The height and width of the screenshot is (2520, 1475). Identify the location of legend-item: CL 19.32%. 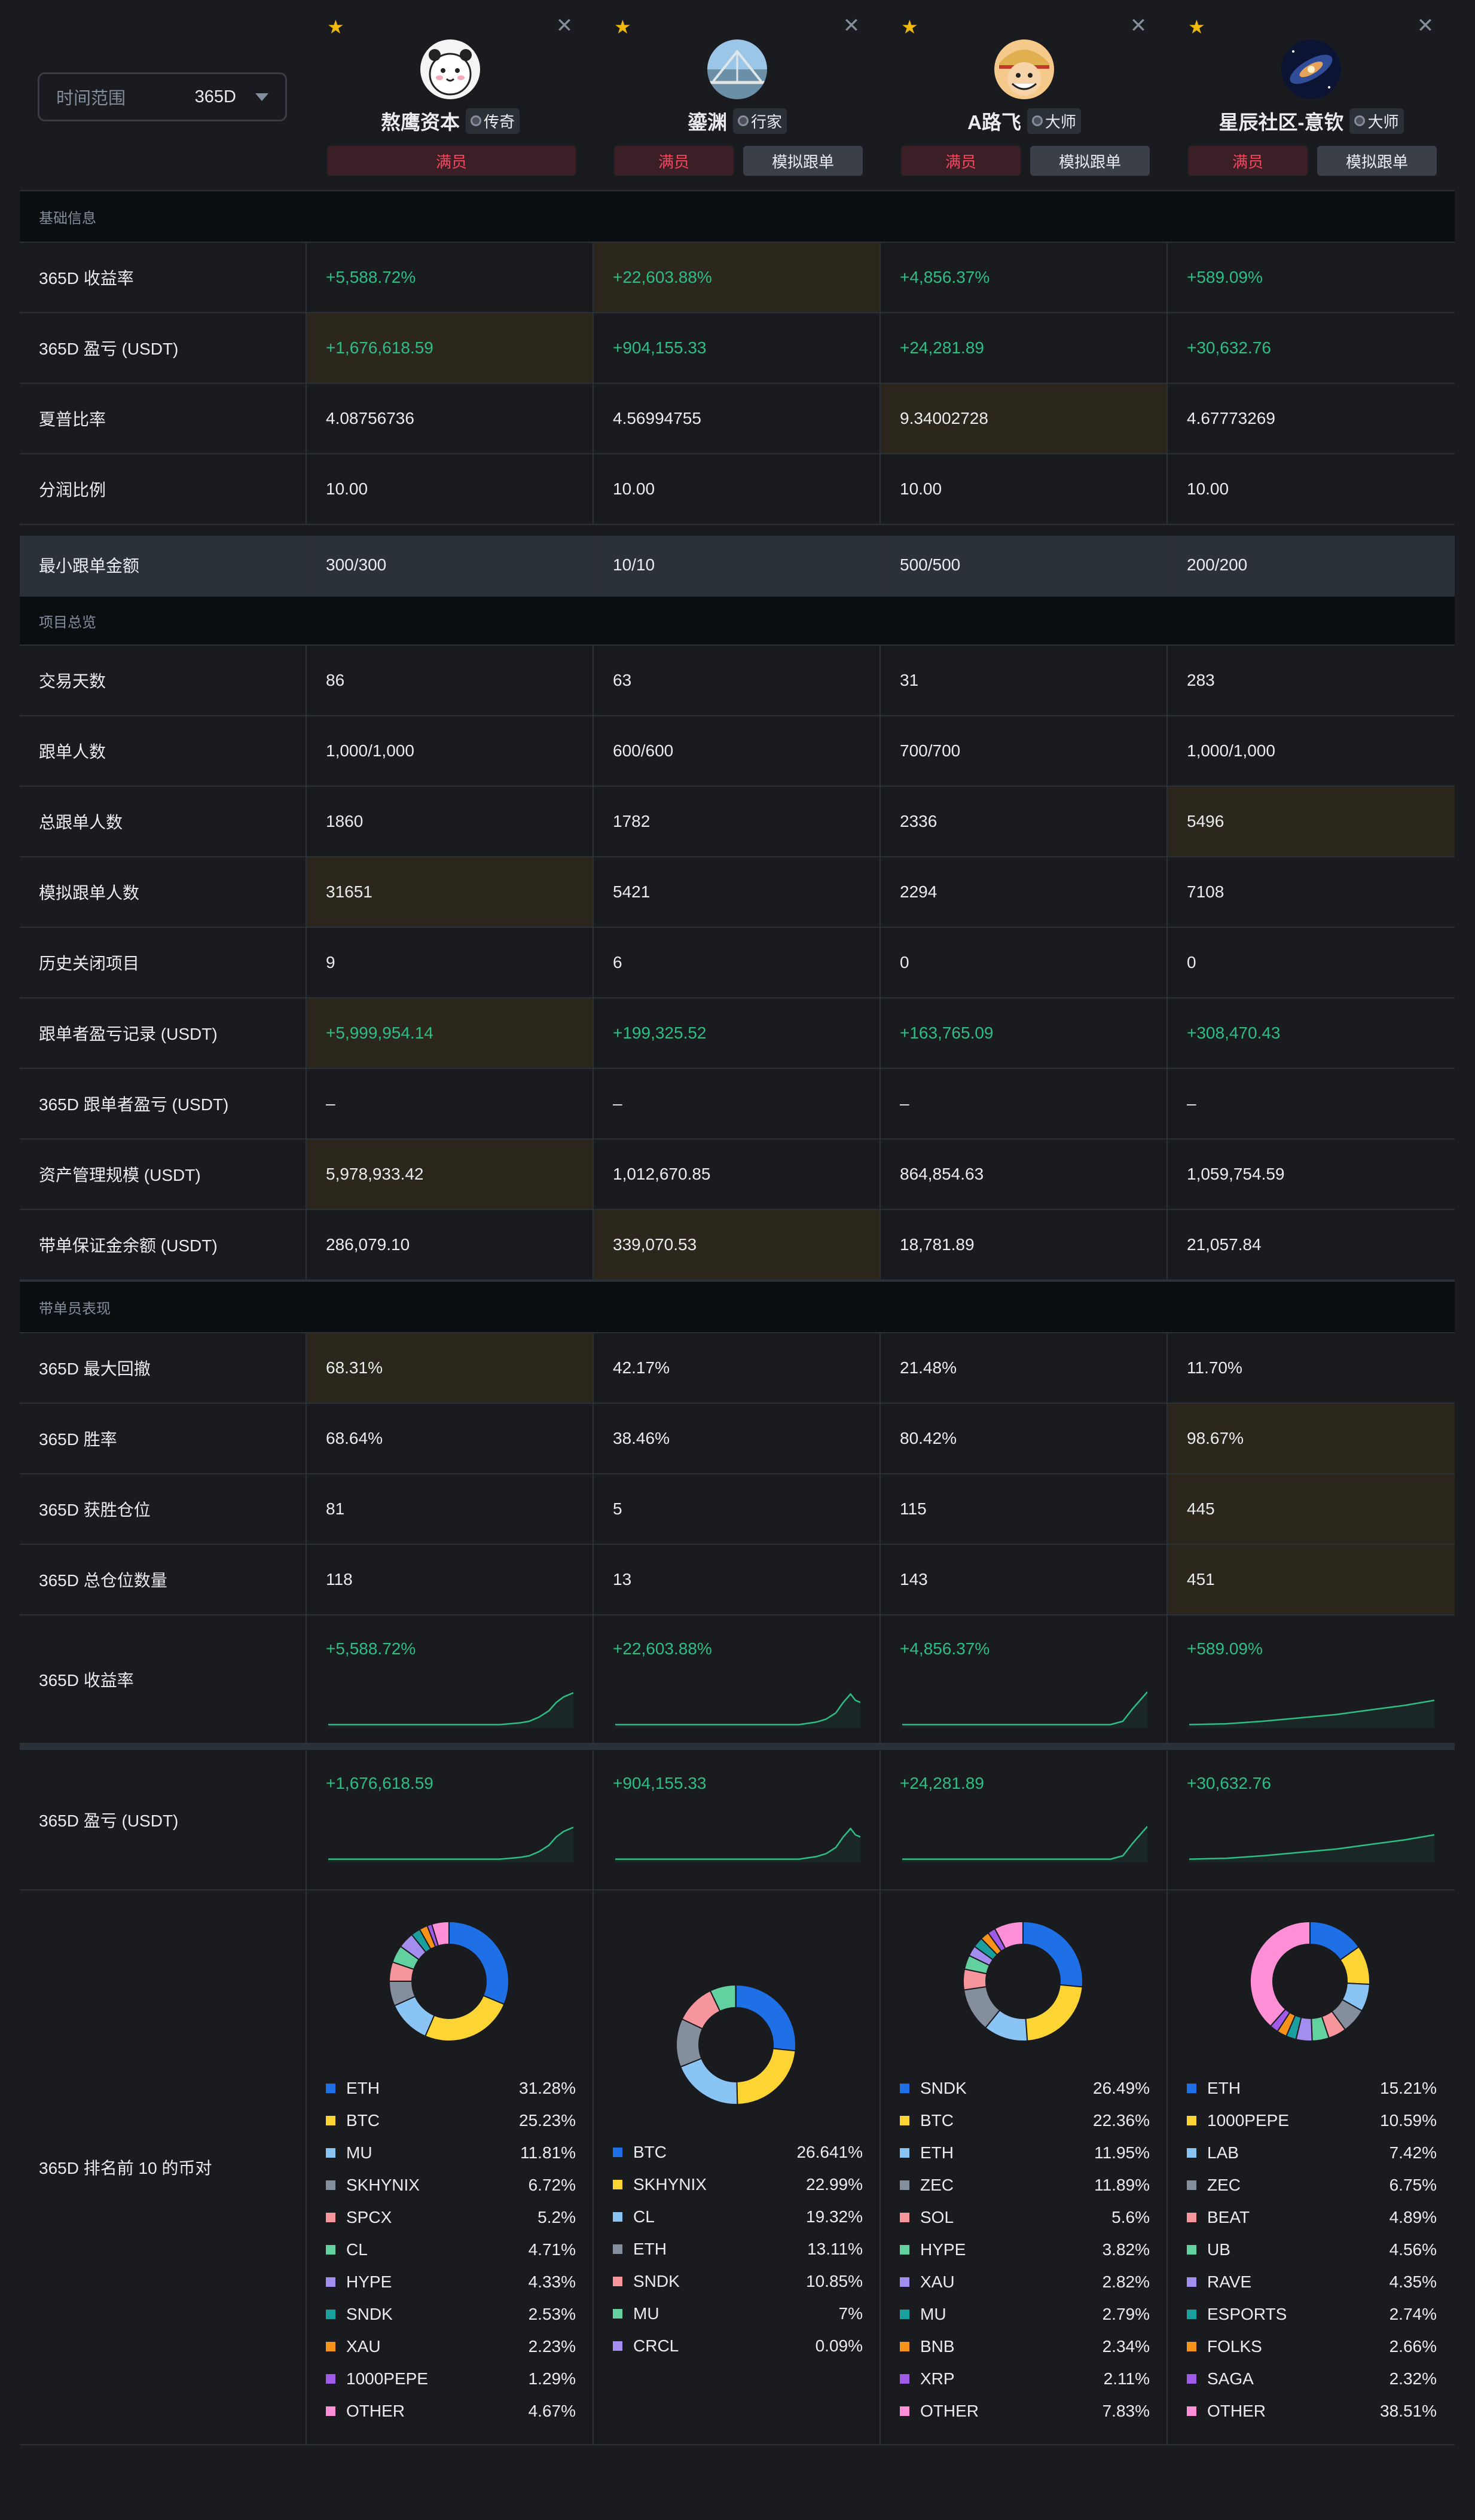
(738, 2217).